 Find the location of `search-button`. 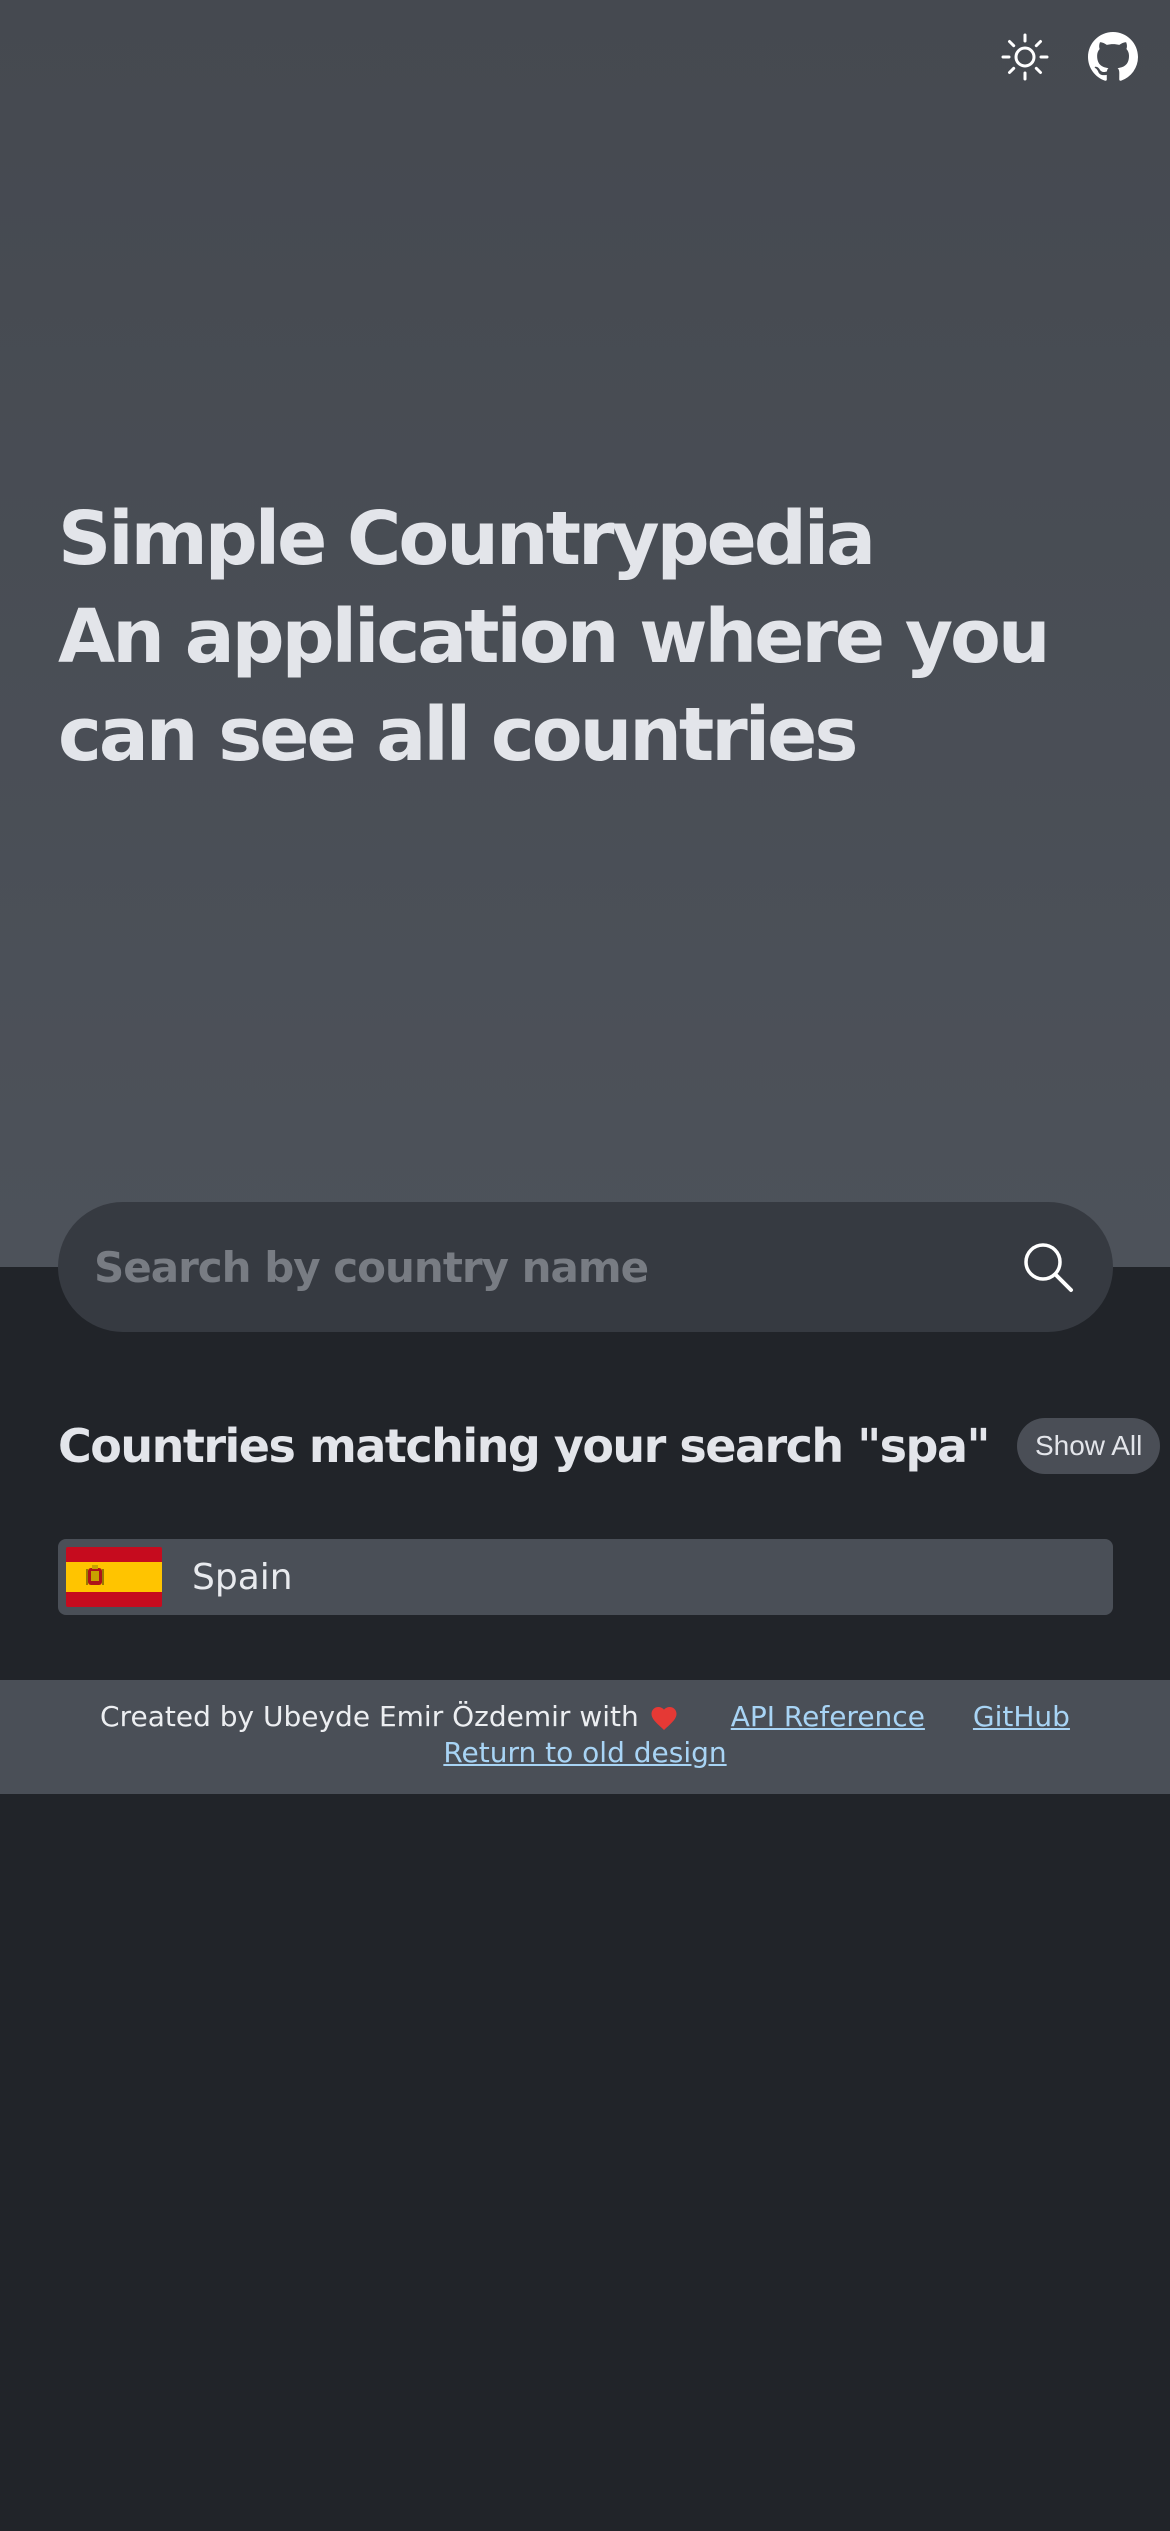

search-button is located at coordinates (1048, 1267).